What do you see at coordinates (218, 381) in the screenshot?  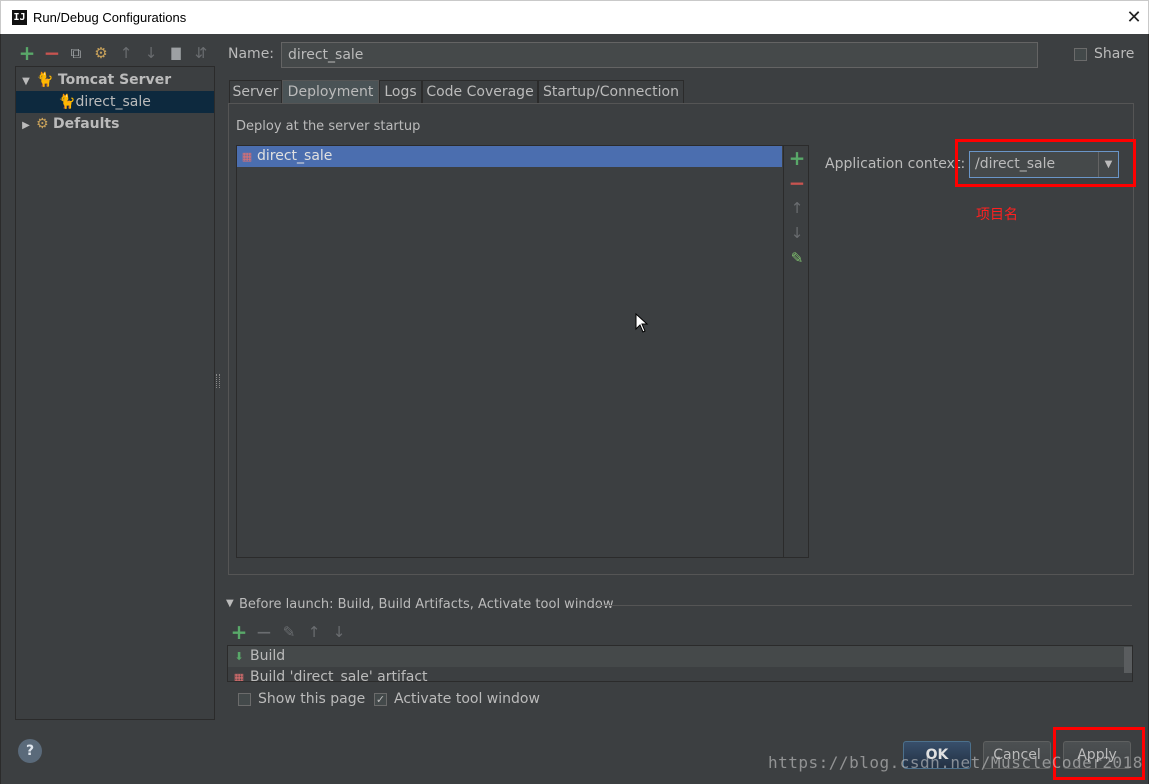 I see `splitter-handle` at bounding box center [218, 381].